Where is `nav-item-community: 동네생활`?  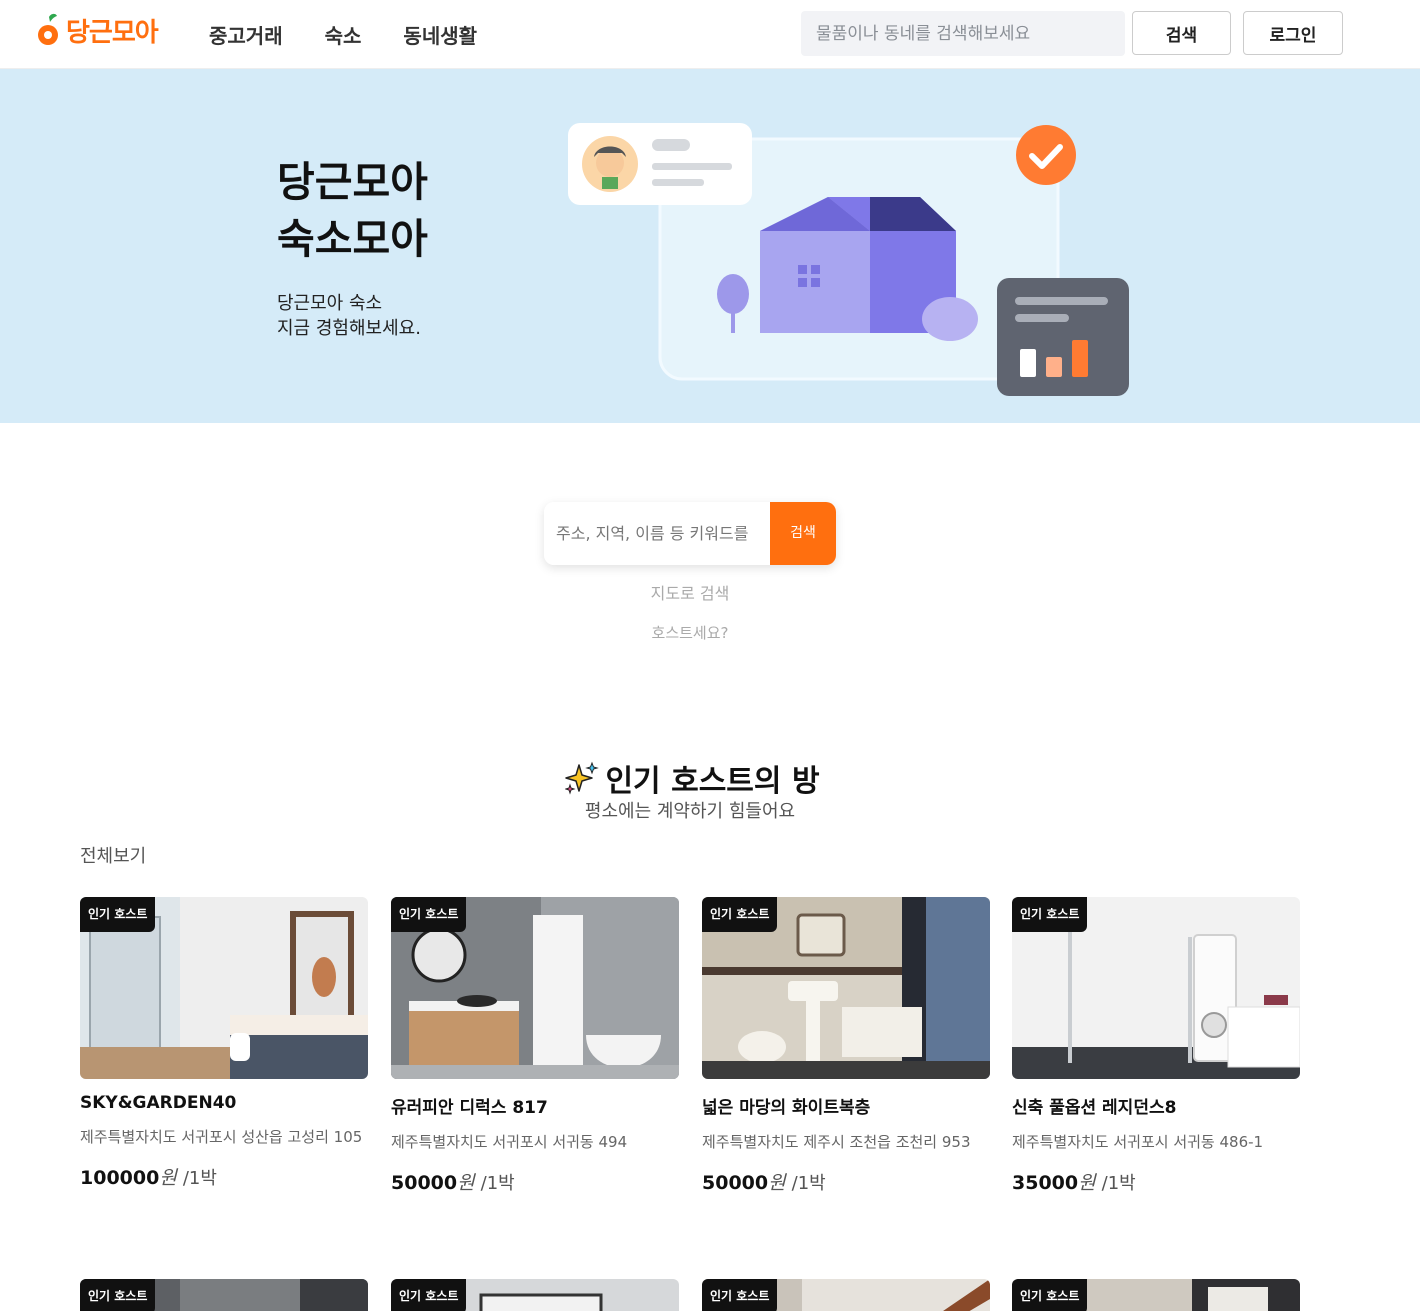
nav-item-community: 동네생활 is located at coordinates (440, 34).